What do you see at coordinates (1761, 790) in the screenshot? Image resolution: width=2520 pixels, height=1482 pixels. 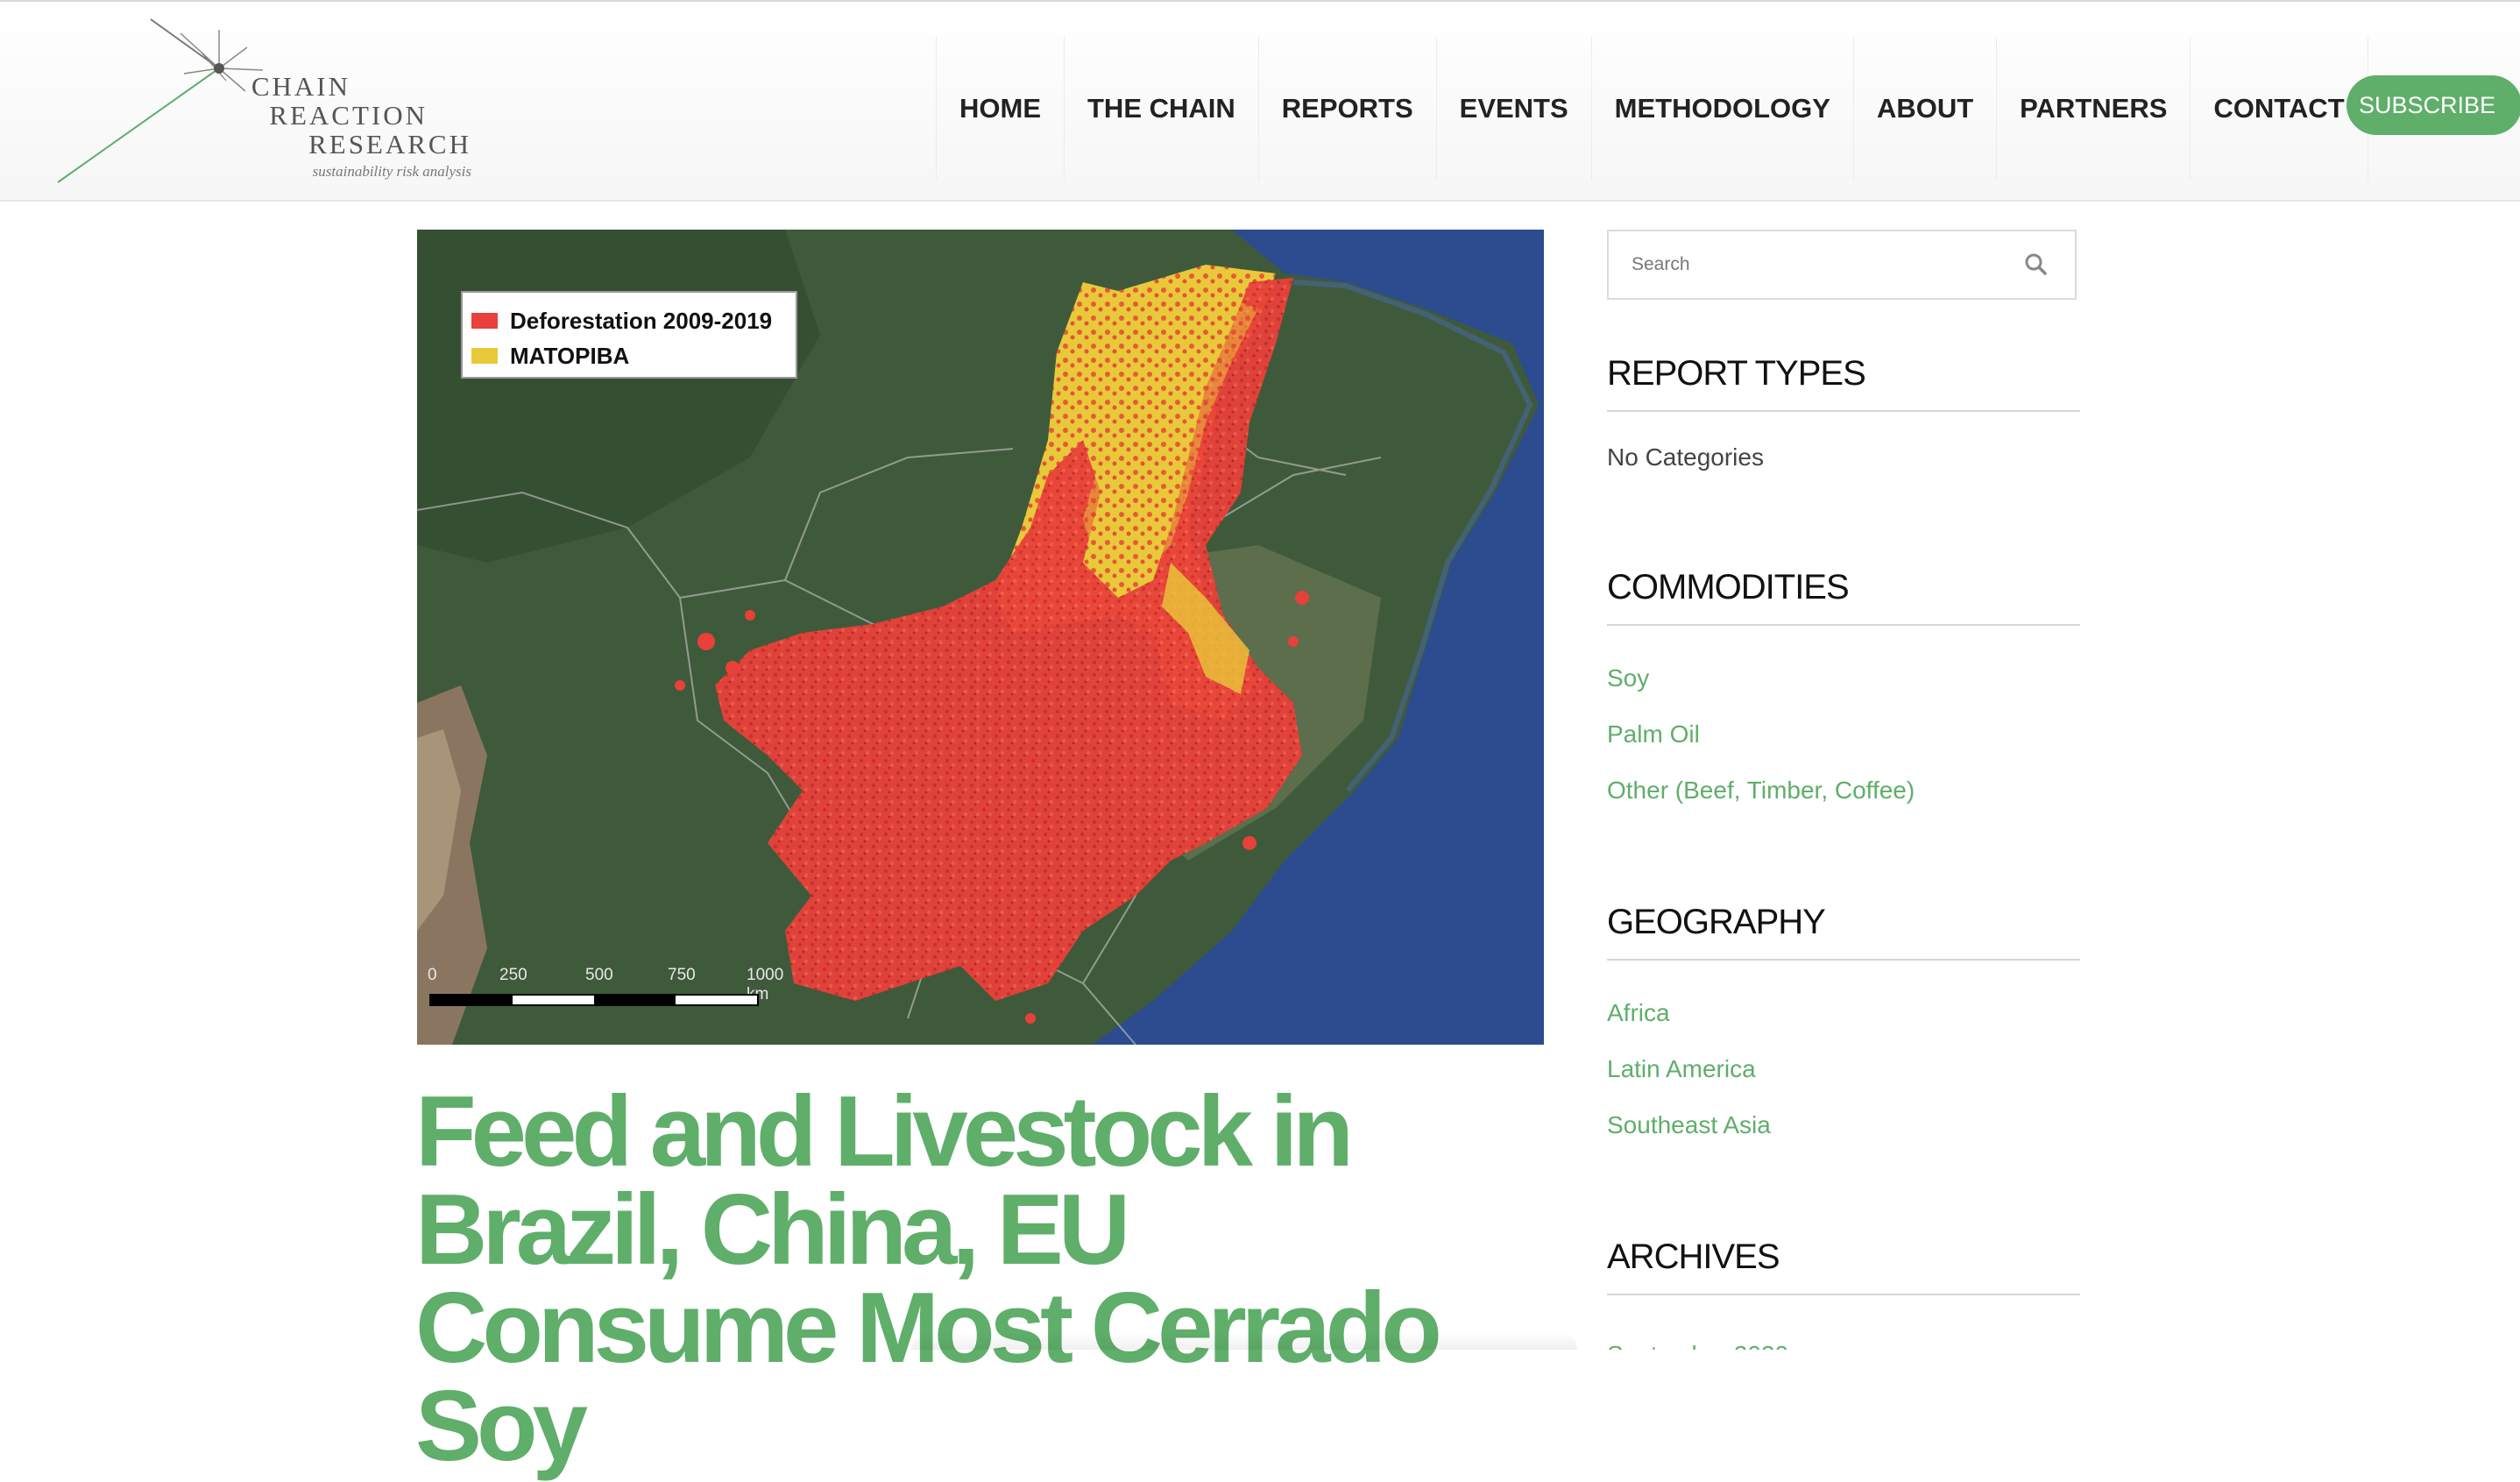 I see `commodity-link-other: Other (Beef, Timber, Coffee)` at bounding box center [1761, 790].